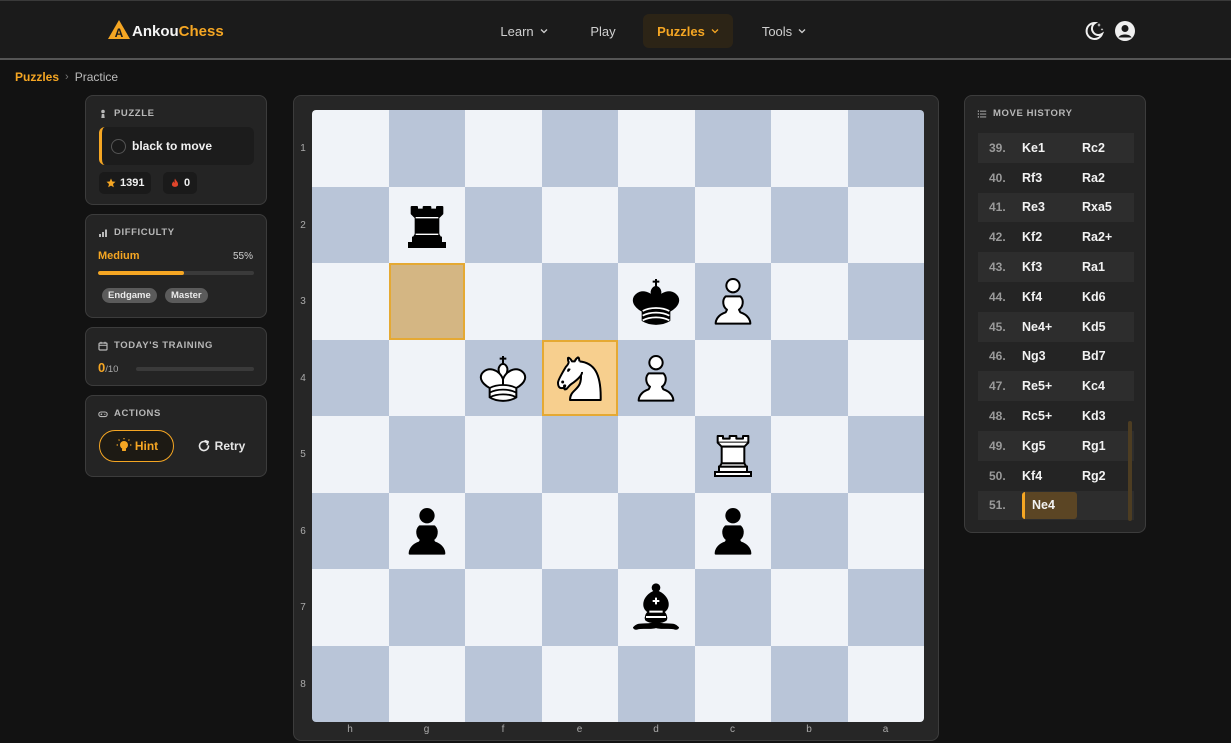 The image size is (1231, 743). What do you see at coordinates (885, 301) in the screenshot?
I see `square-a3` at bounding box center [885, 301].